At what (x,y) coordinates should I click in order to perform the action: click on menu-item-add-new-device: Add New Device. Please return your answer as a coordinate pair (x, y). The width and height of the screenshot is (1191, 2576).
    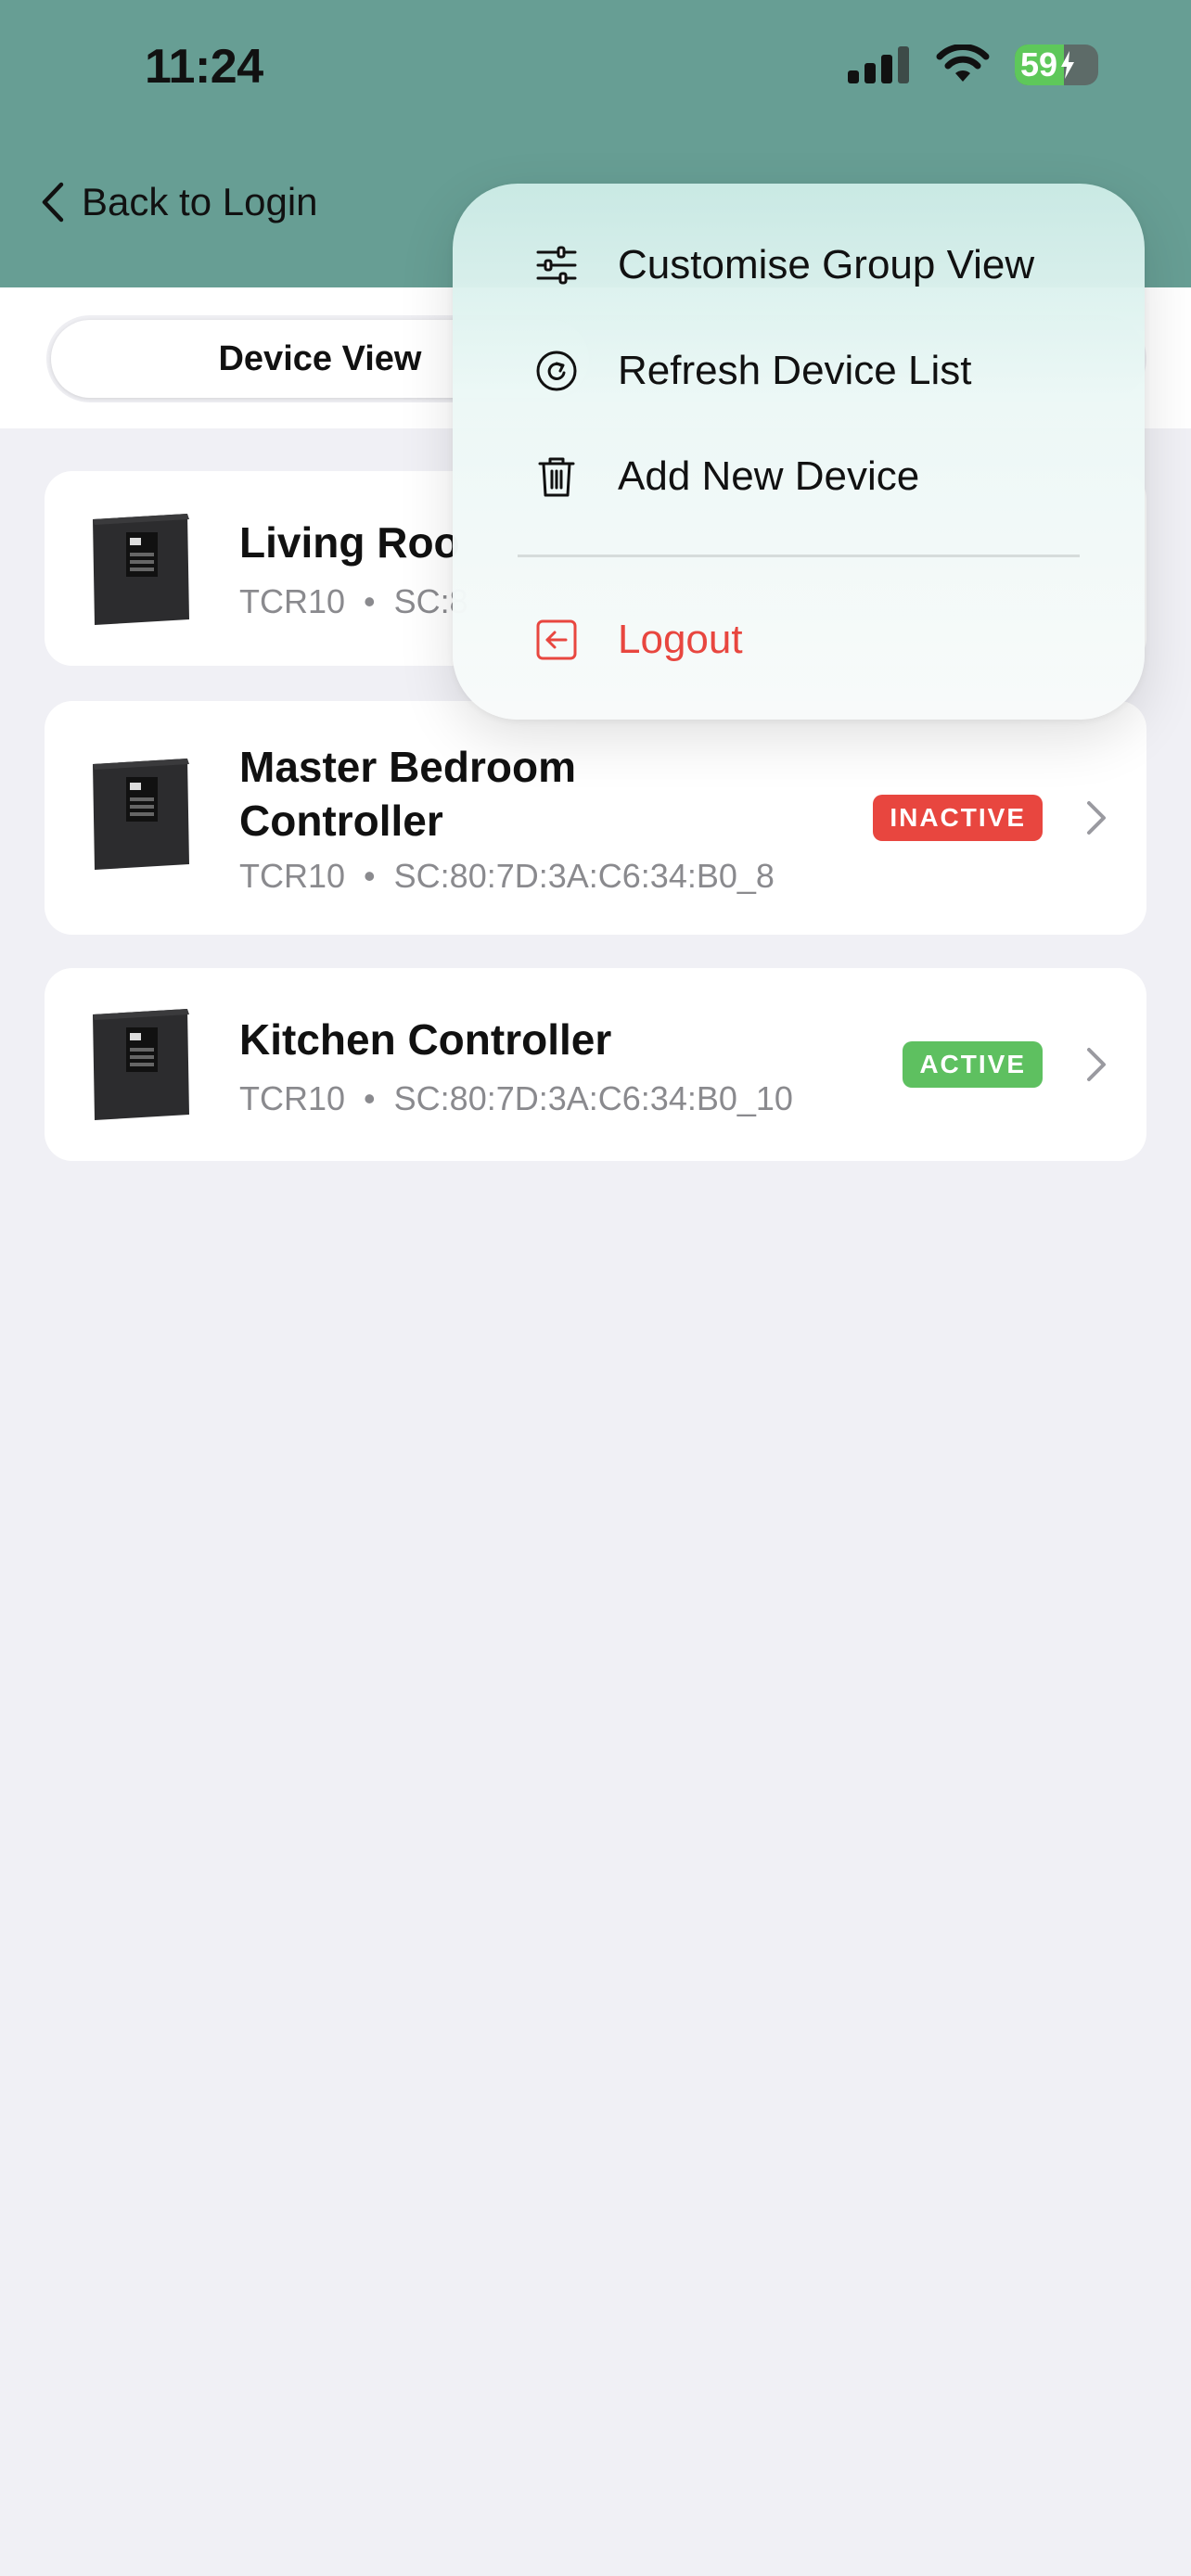
    Looking at the image, I should click on (799, 476).